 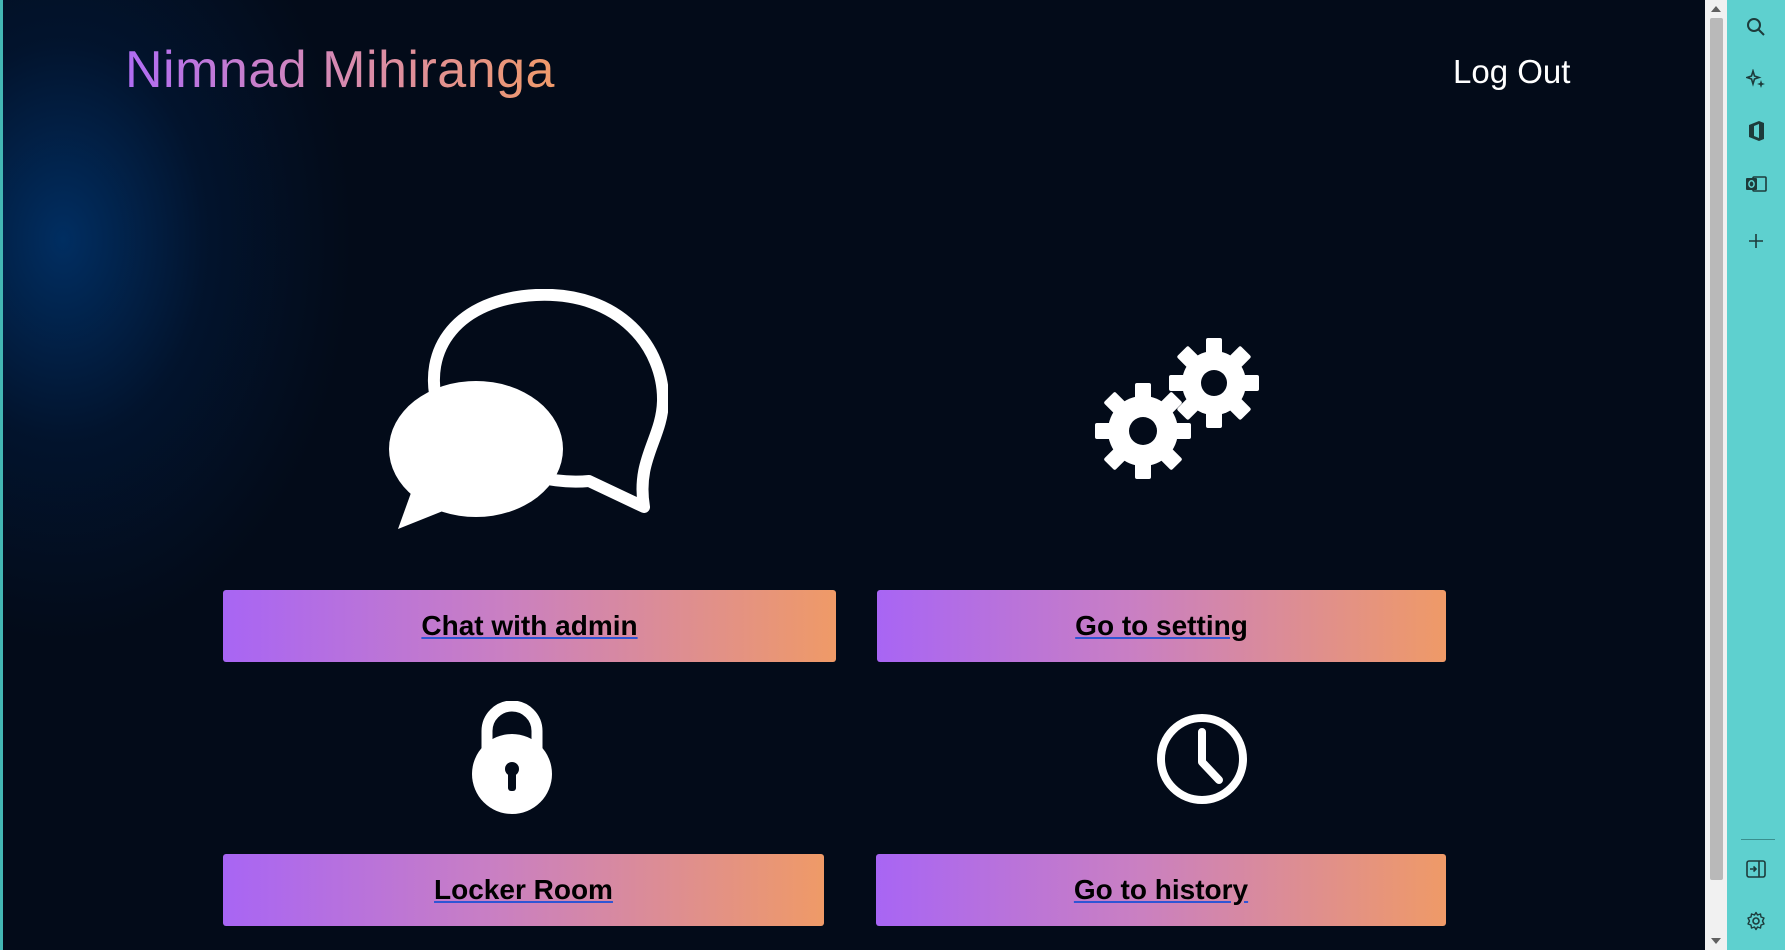 I want to click on go-to-history-button: Go to history, so click(x=1161, y=890).